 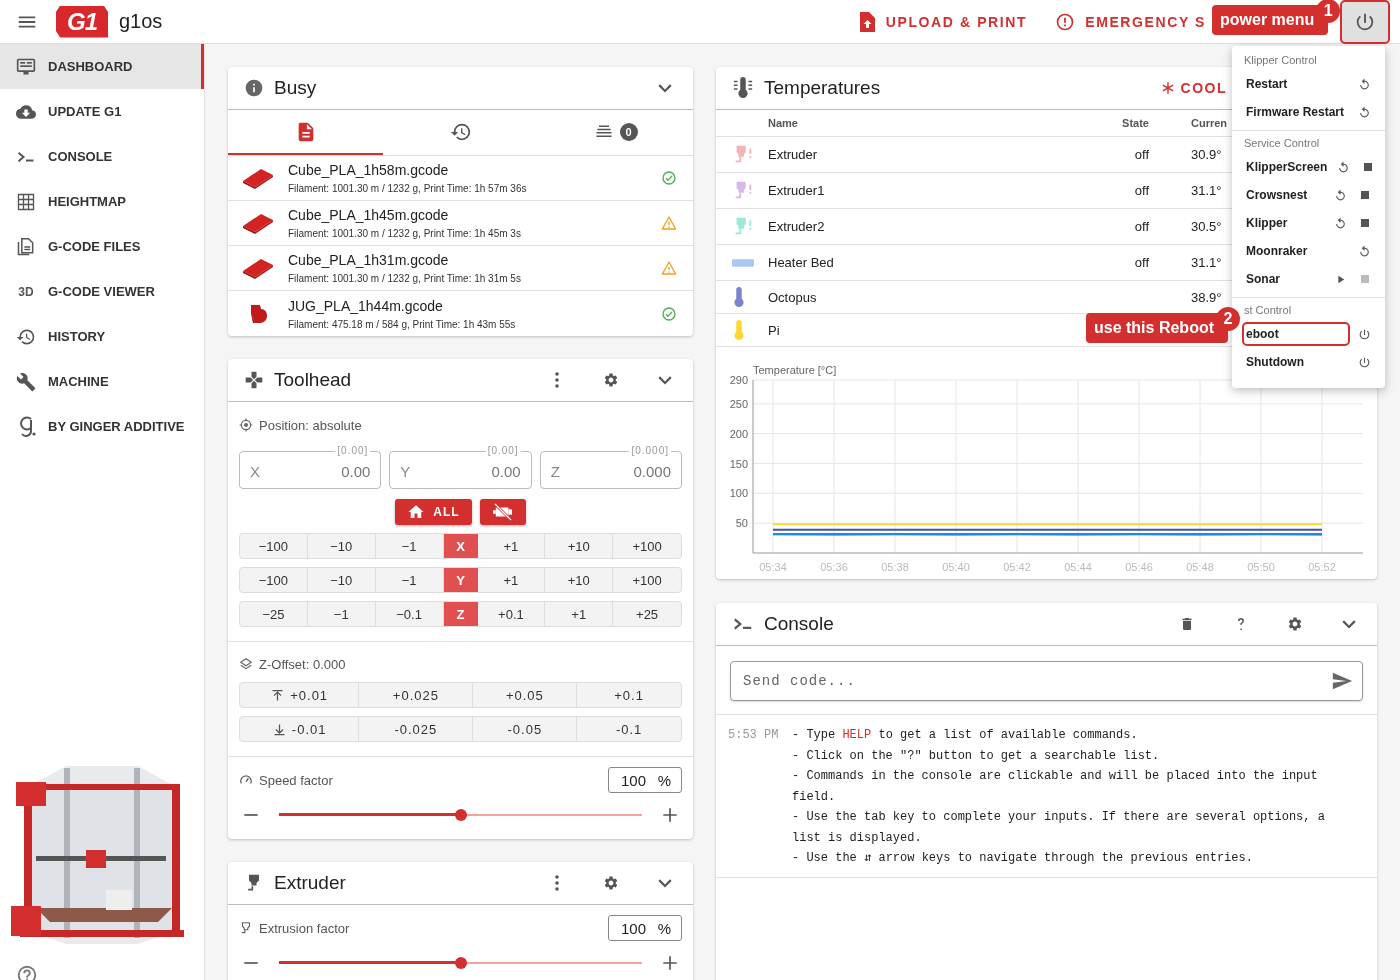 What do you see at coordinates (1365, 22) in the screenshot?
I see `power-button` at bounding box center [1365, 22].